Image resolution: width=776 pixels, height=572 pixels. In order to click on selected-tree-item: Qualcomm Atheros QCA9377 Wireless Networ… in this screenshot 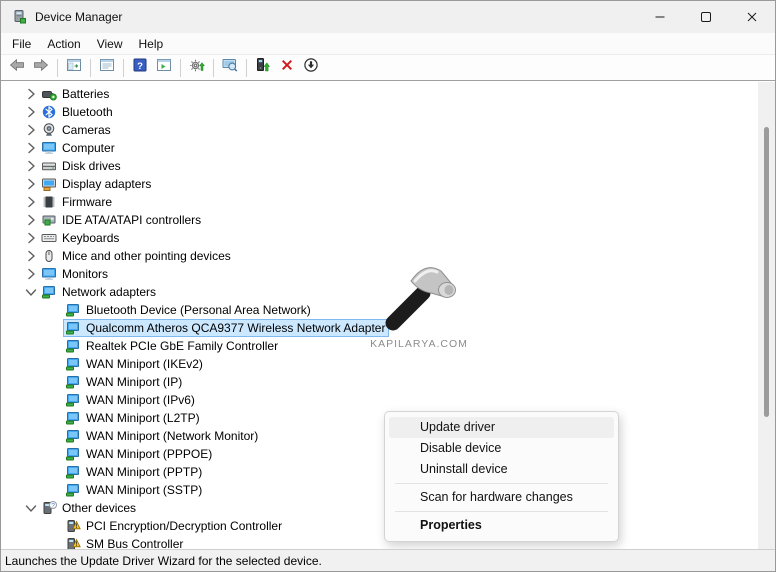, I will do `click(226, 328)`.